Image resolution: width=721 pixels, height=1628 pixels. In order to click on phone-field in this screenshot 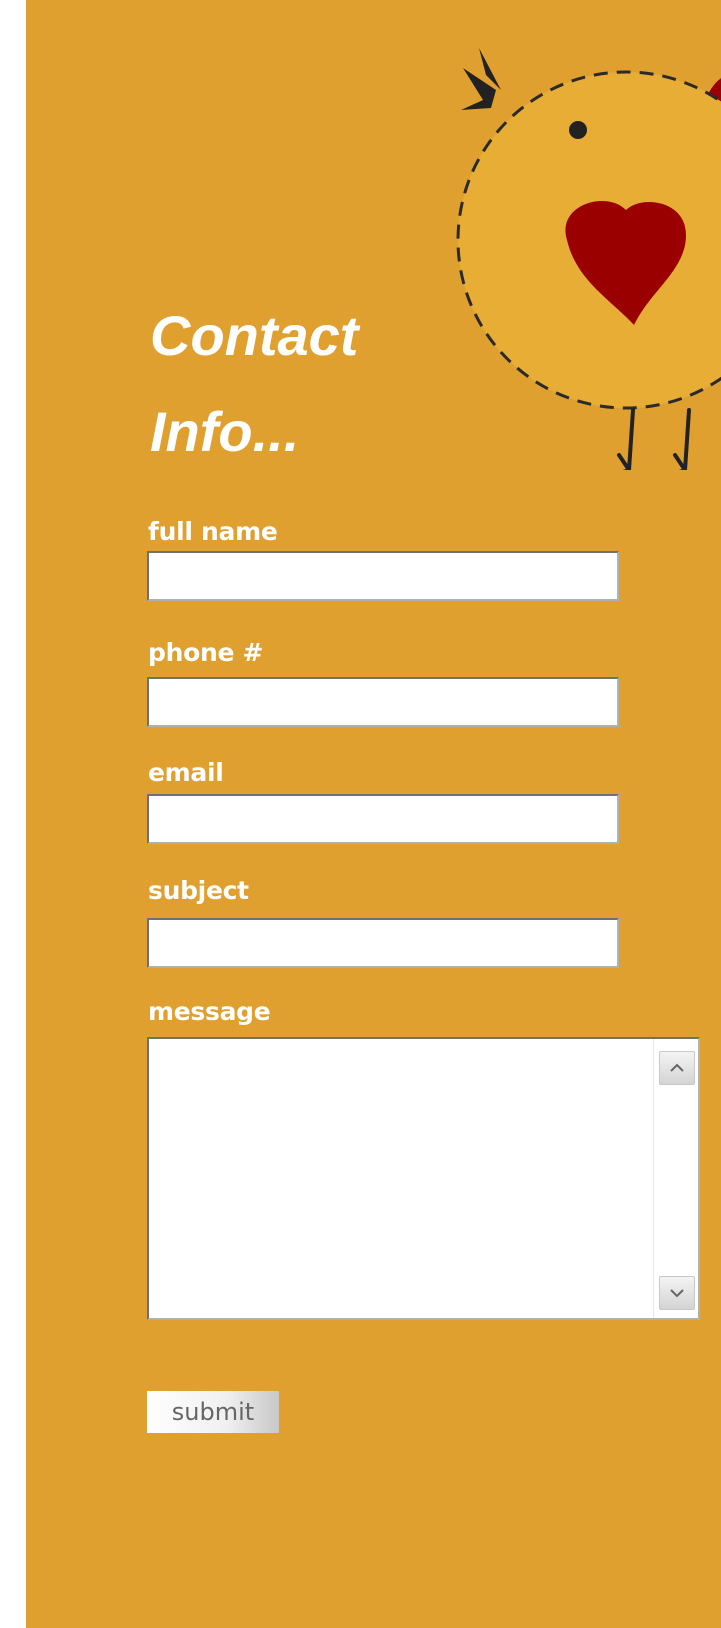, I will do `click(383, 702)`.